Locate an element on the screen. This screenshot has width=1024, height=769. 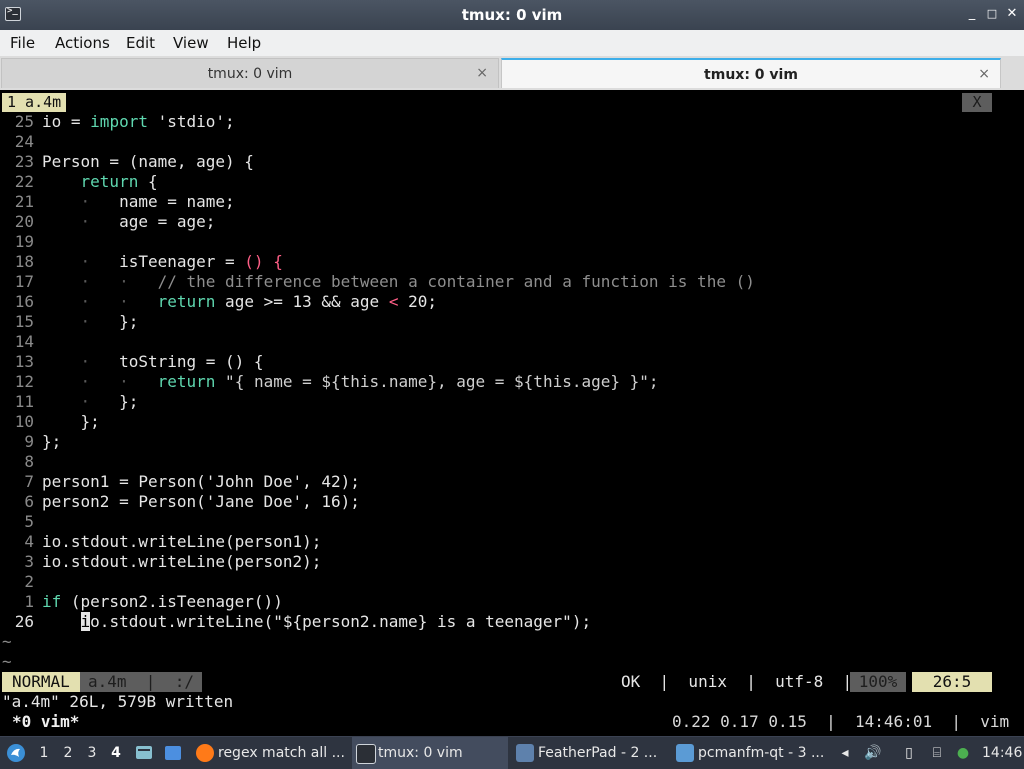
workspace-2: 2 is located at coordinates (68, 753).